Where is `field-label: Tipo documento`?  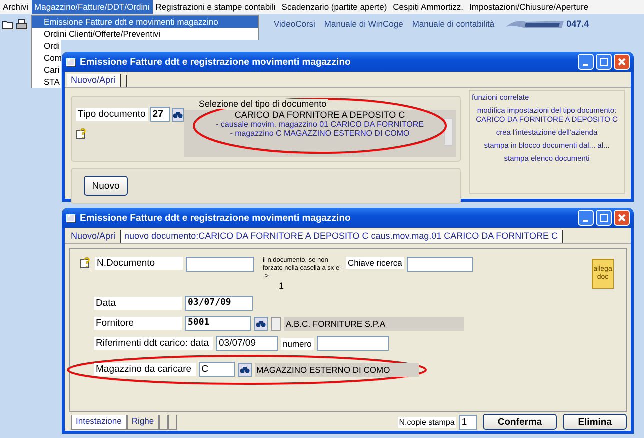
field-label: Tipo documento is located at coordinates (112, 114).